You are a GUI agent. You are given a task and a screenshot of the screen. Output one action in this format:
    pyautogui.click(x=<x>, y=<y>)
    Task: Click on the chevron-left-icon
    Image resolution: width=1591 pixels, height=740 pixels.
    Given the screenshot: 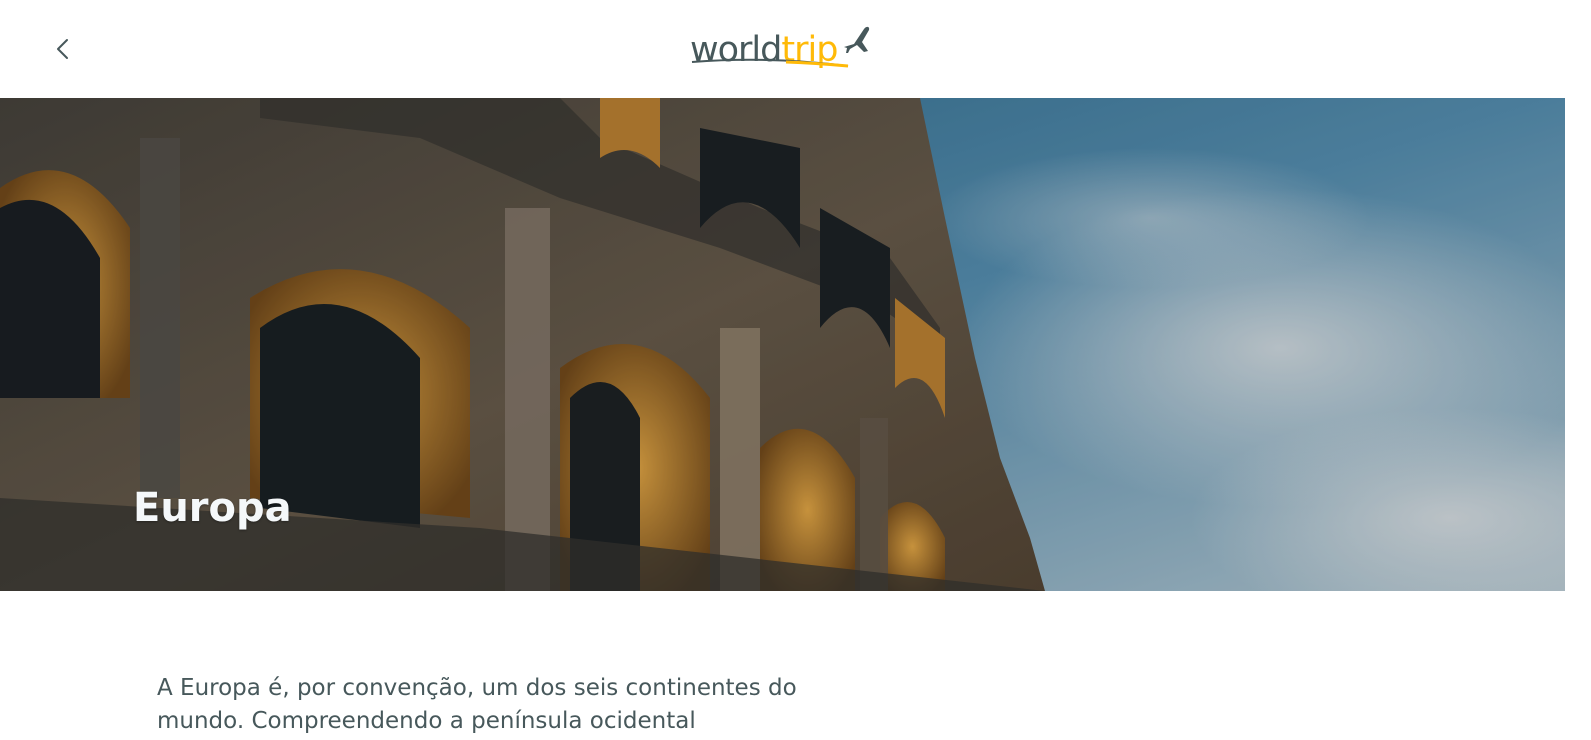 What is the action you would take?
    pyautogui.click(x=62, y=49)
    